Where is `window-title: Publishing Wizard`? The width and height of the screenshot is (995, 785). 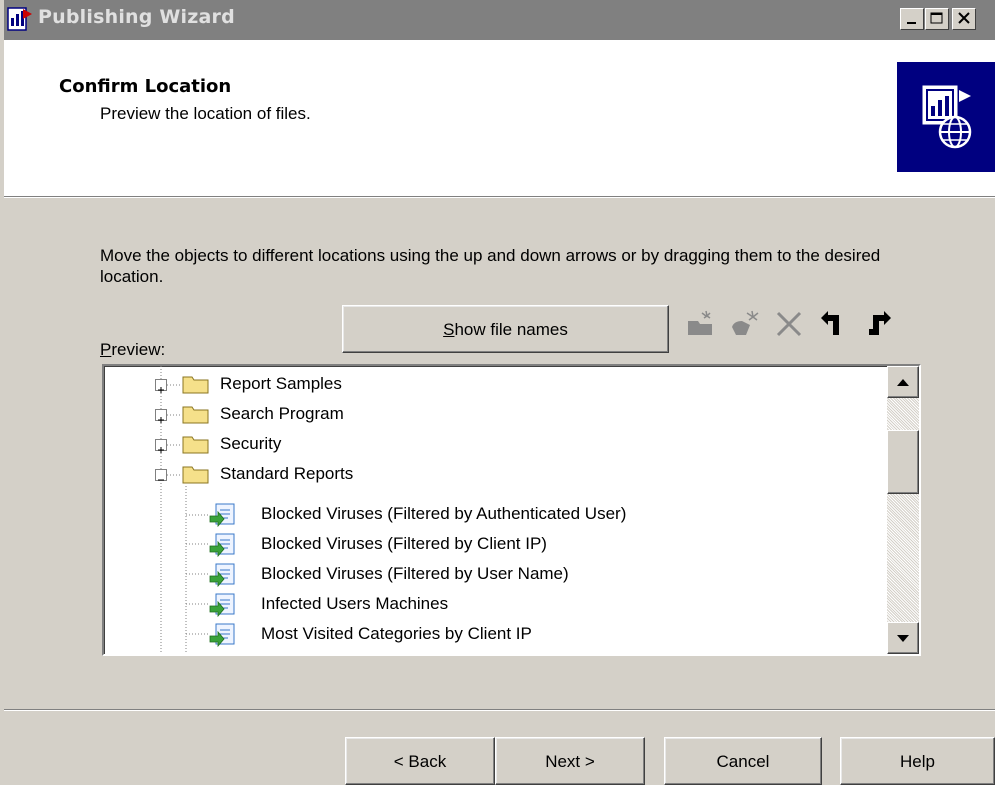 window-title: Publishing Wizard is located at coordinates (136, 17).